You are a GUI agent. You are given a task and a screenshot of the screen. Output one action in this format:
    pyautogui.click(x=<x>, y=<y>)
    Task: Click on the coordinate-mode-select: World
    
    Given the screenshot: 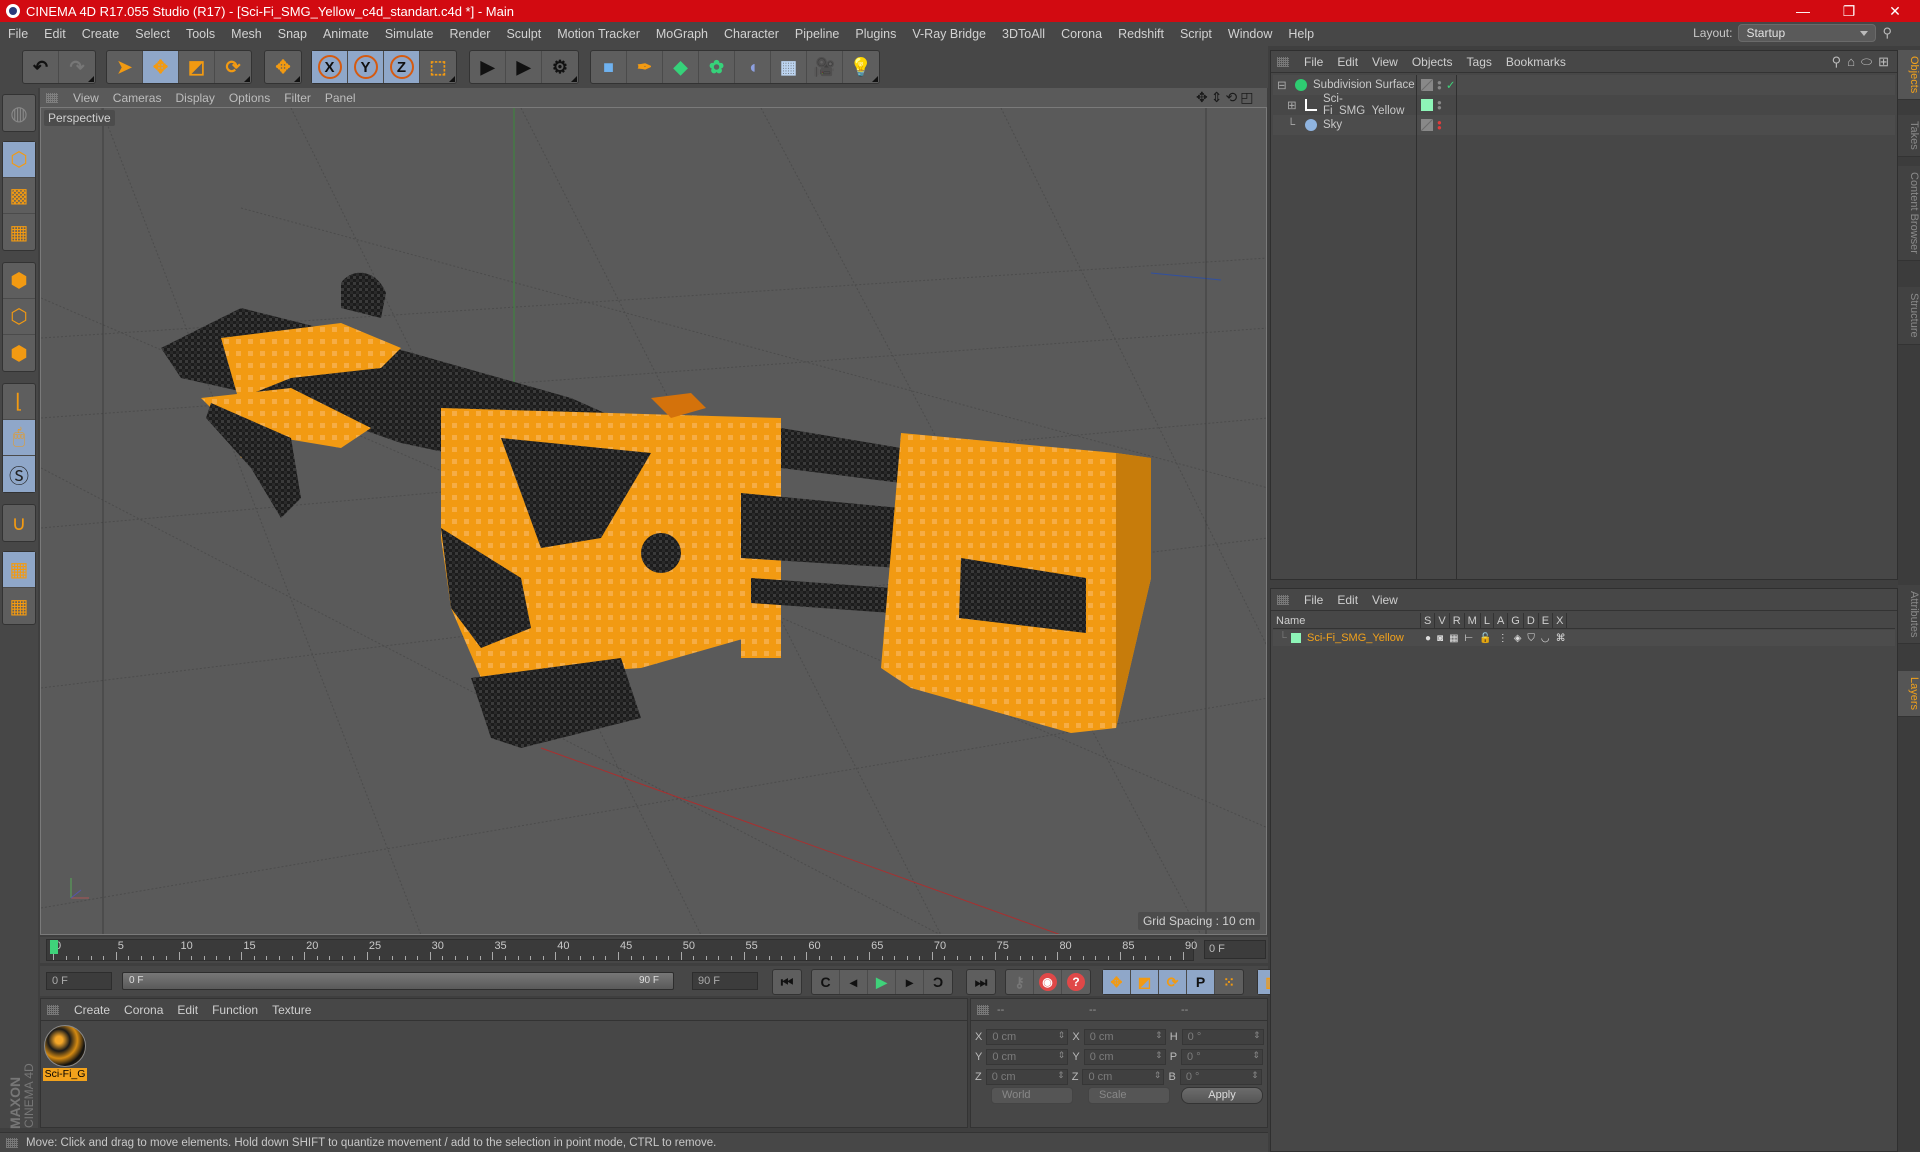 What is the action you would take?
    pyautogui.click(x=1032, y=1095)
    